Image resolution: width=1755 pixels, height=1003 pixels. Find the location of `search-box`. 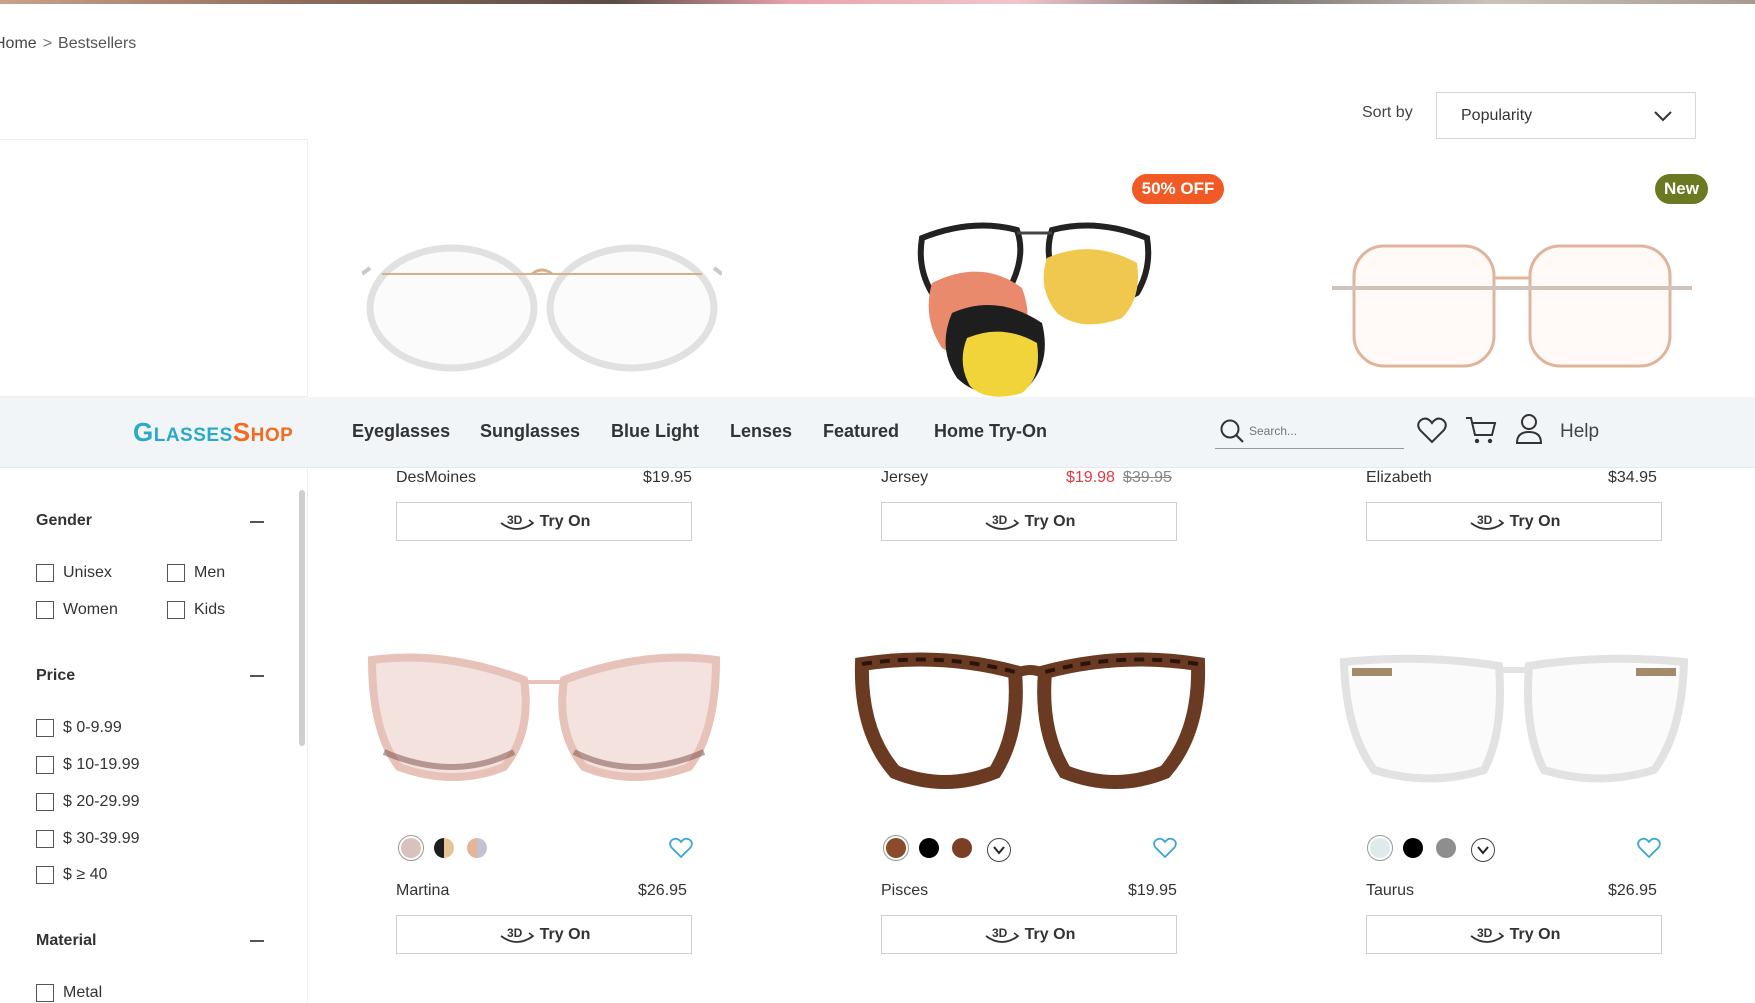

search-box is located at coordinates (1309, 431).